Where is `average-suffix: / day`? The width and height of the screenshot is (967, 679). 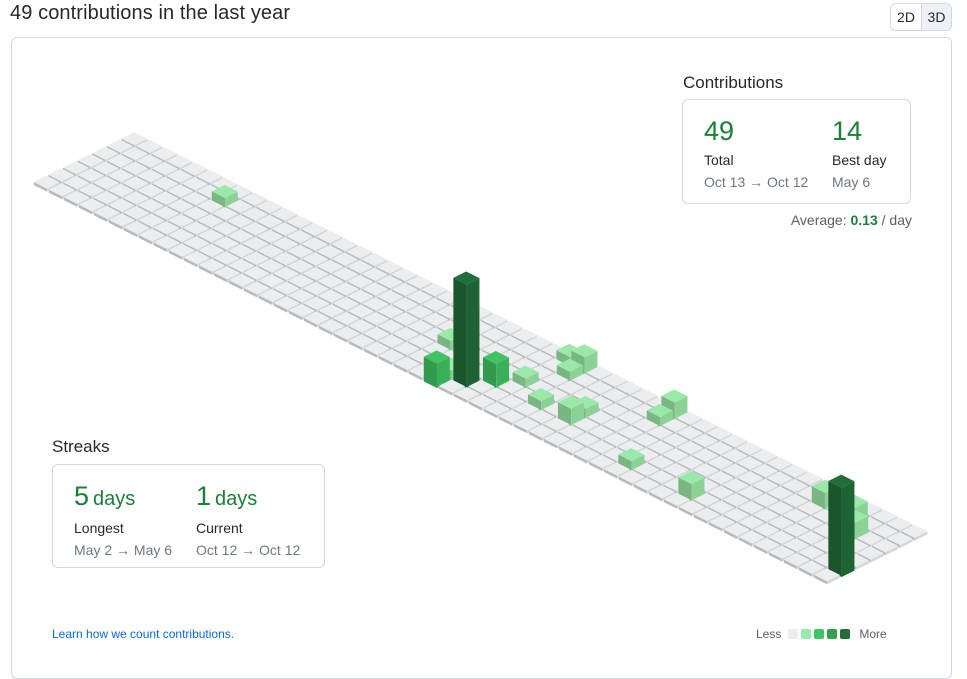
average-suffix: / day is located at coordinates (896, 220).